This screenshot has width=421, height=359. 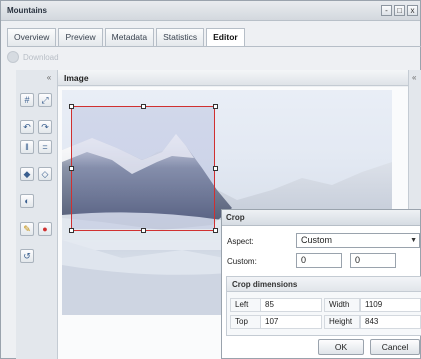 I want to click on crop-handle-nw, so click(x=71, y=106).